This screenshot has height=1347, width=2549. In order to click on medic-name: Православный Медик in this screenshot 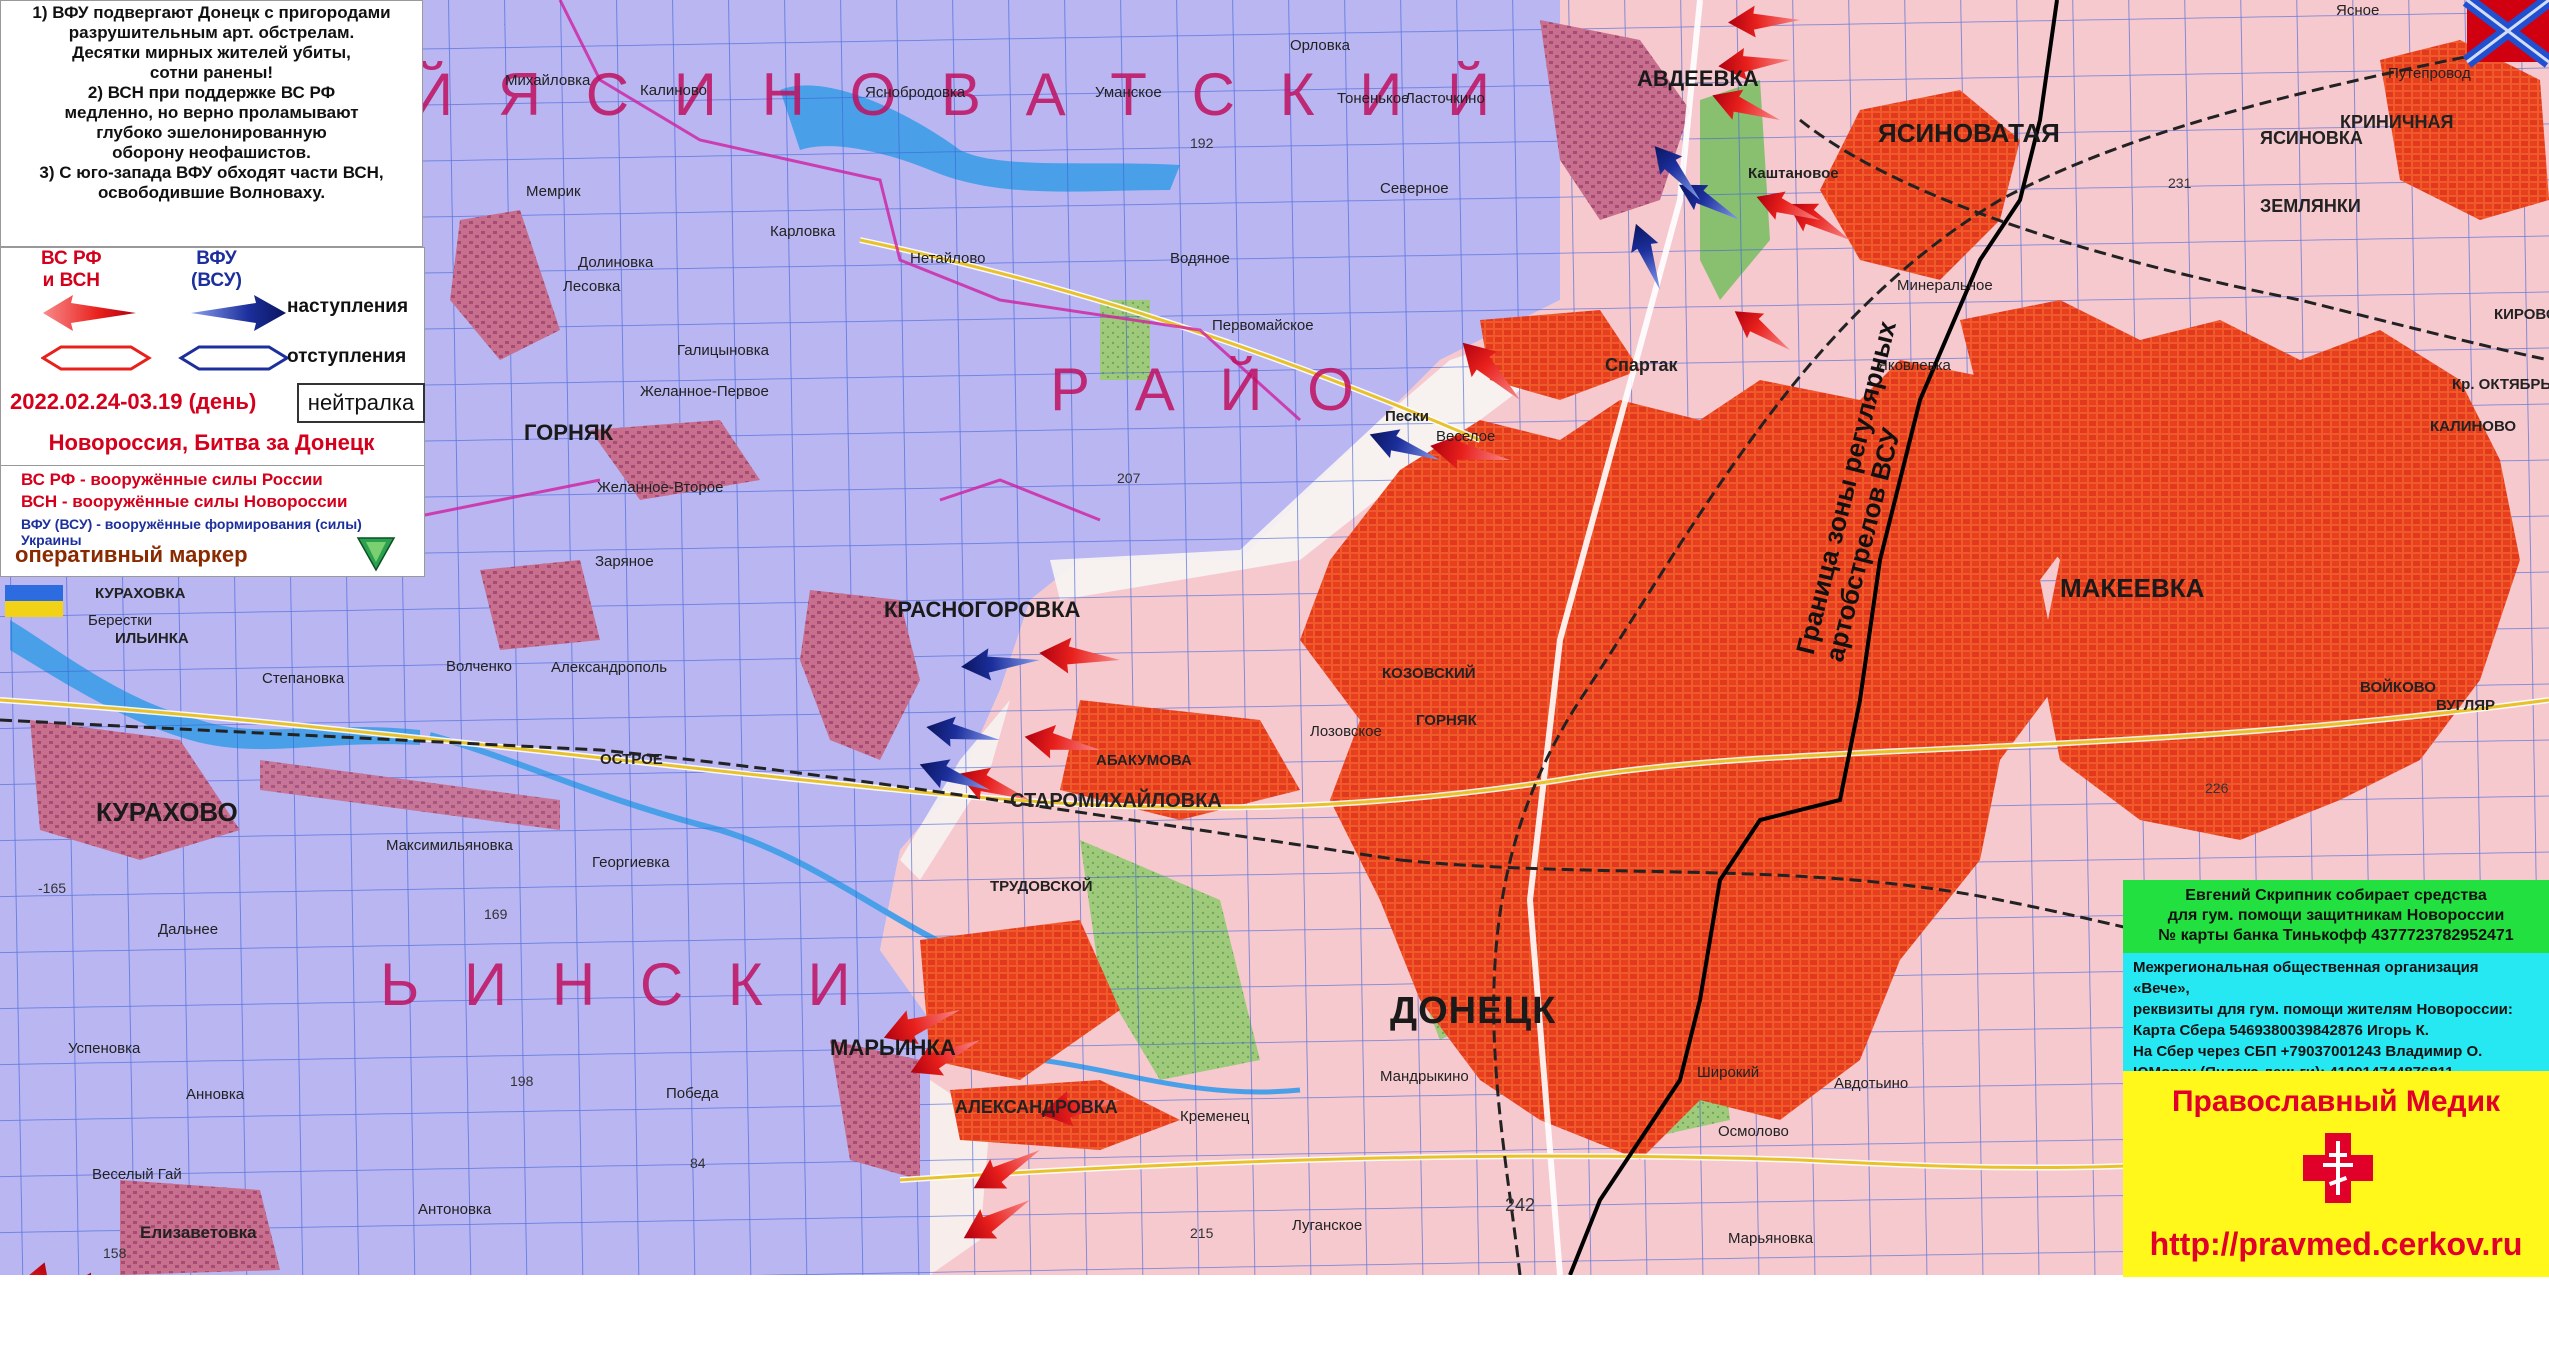, I will do `click(2336, 1101)`.